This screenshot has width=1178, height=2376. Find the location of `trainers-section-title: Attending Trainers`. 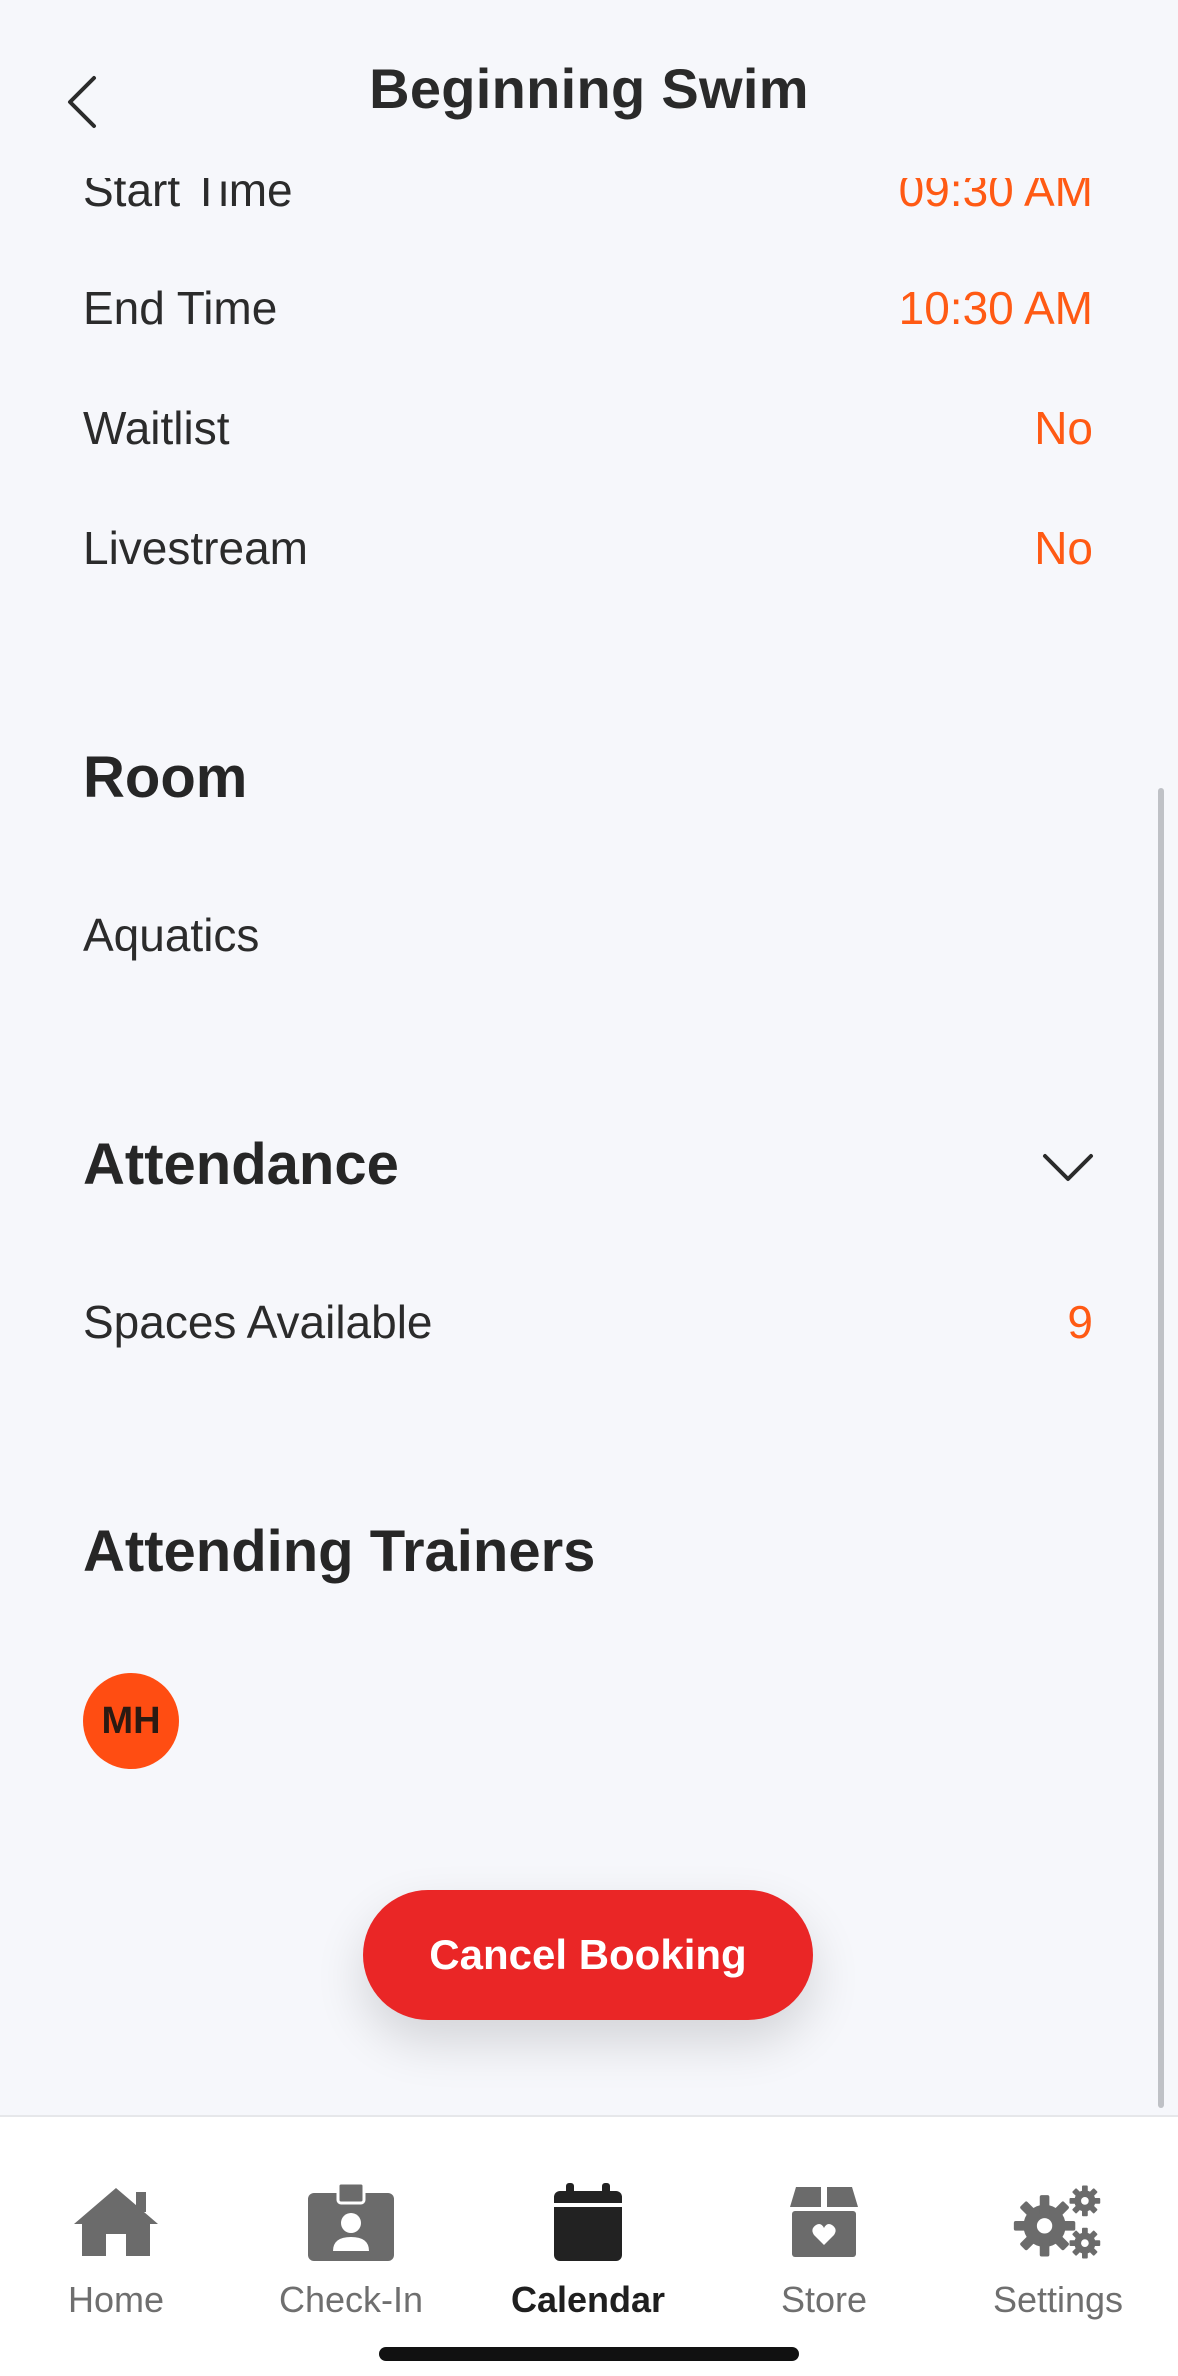

trainers-section-title: Attending Trainers is located at coordinates (339, 1551).